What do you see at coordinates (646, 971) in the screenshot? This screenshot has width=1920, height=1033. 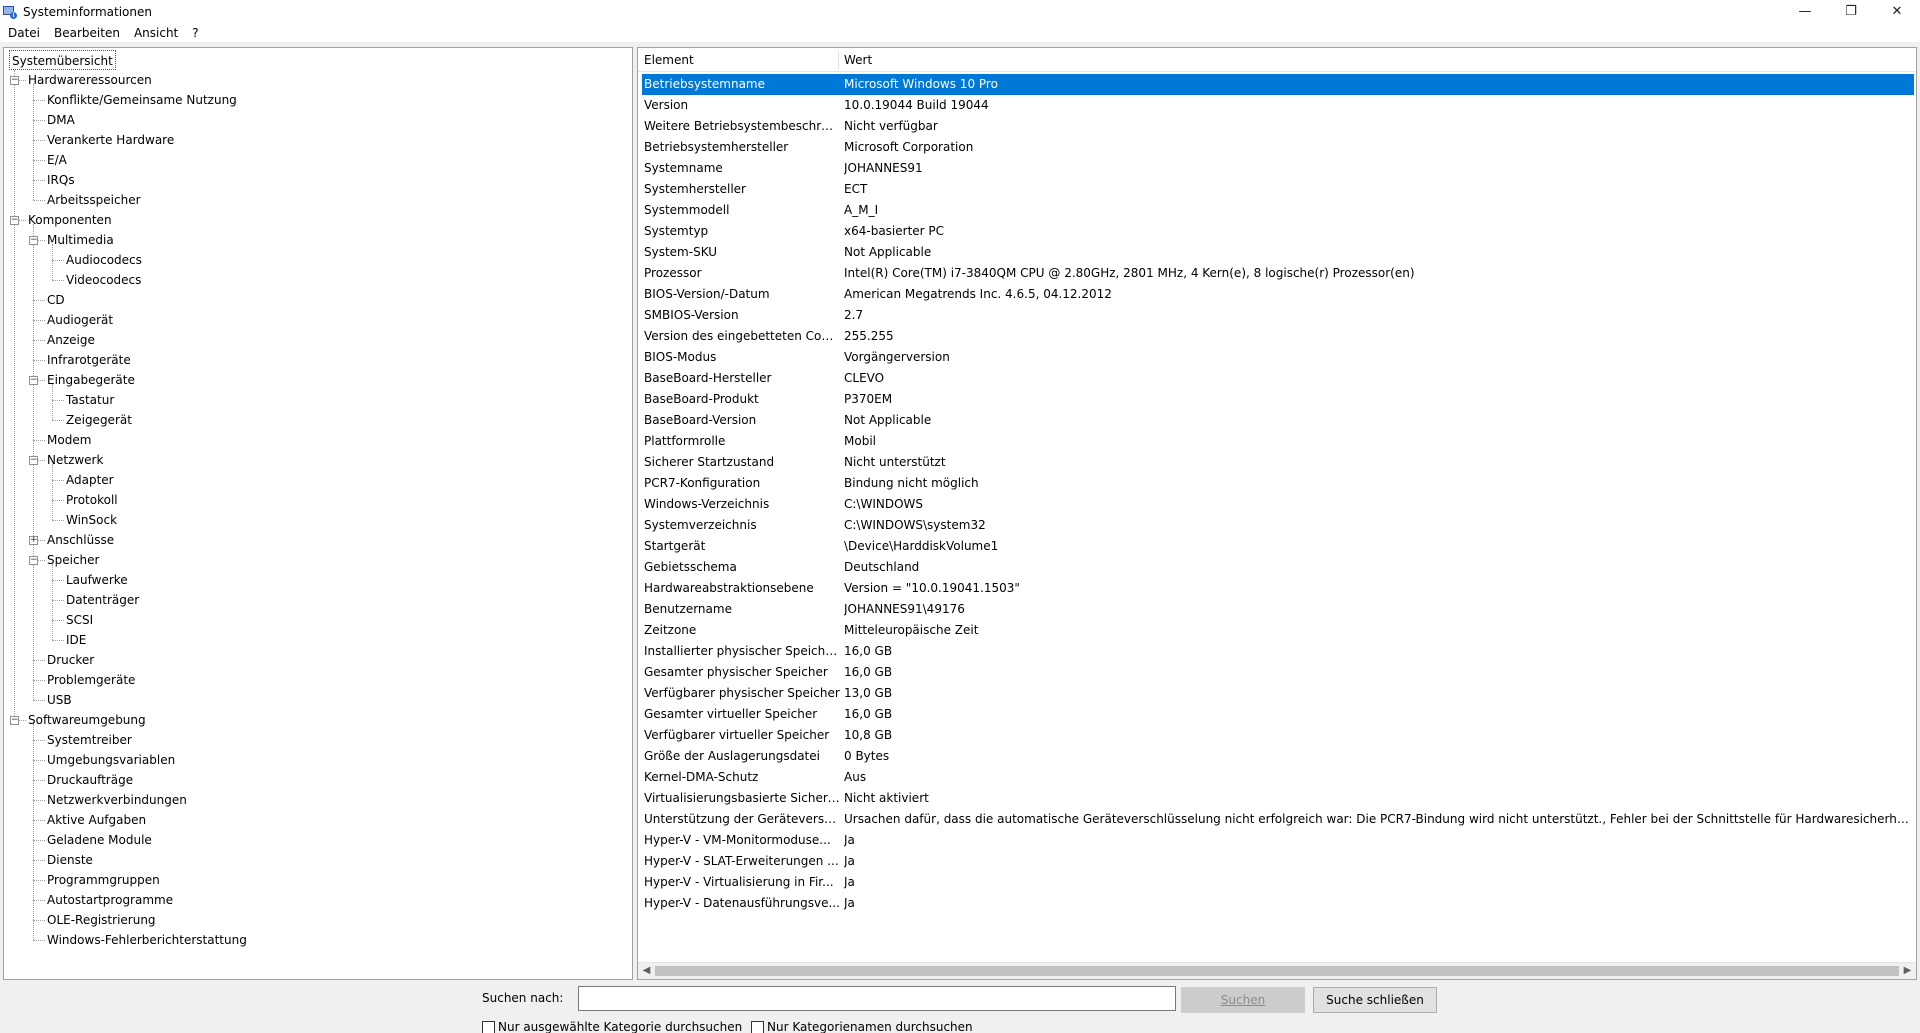 I see `scroll-left-icon: ◀` at bounding box center [646, 971].